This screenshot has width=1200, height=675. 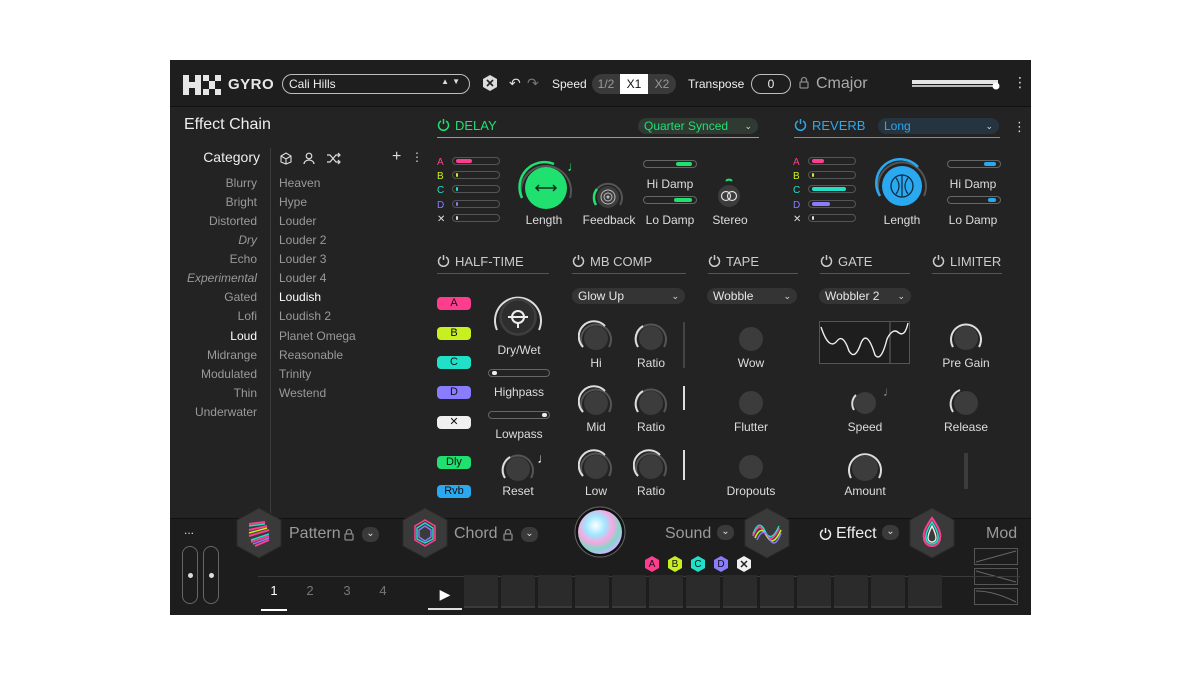 I want to click on delay-lane-b-slider, so click(x=476, y=175).